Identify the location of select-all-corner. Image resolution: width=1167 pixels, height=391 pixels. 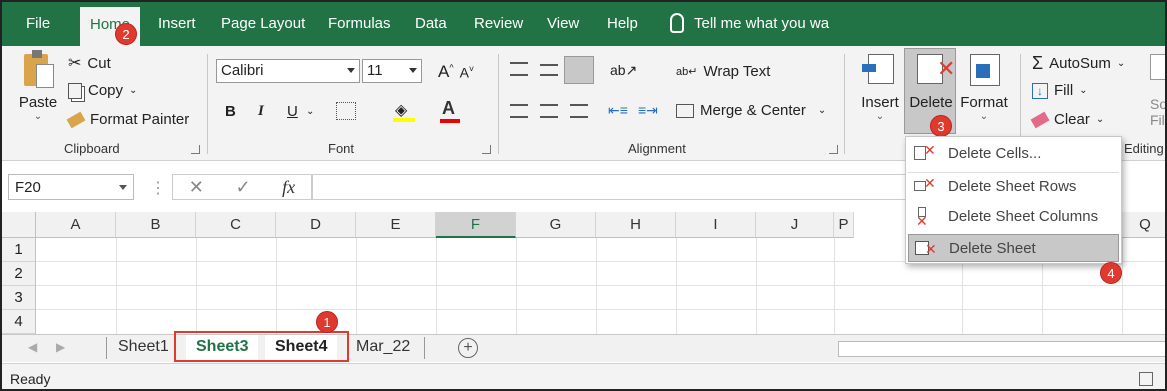
(19, 225).